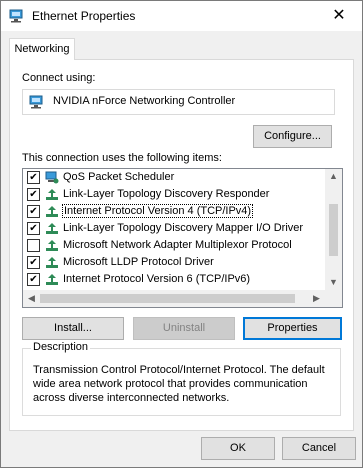  I want to click on ok-button: OK, so click(238, 448).